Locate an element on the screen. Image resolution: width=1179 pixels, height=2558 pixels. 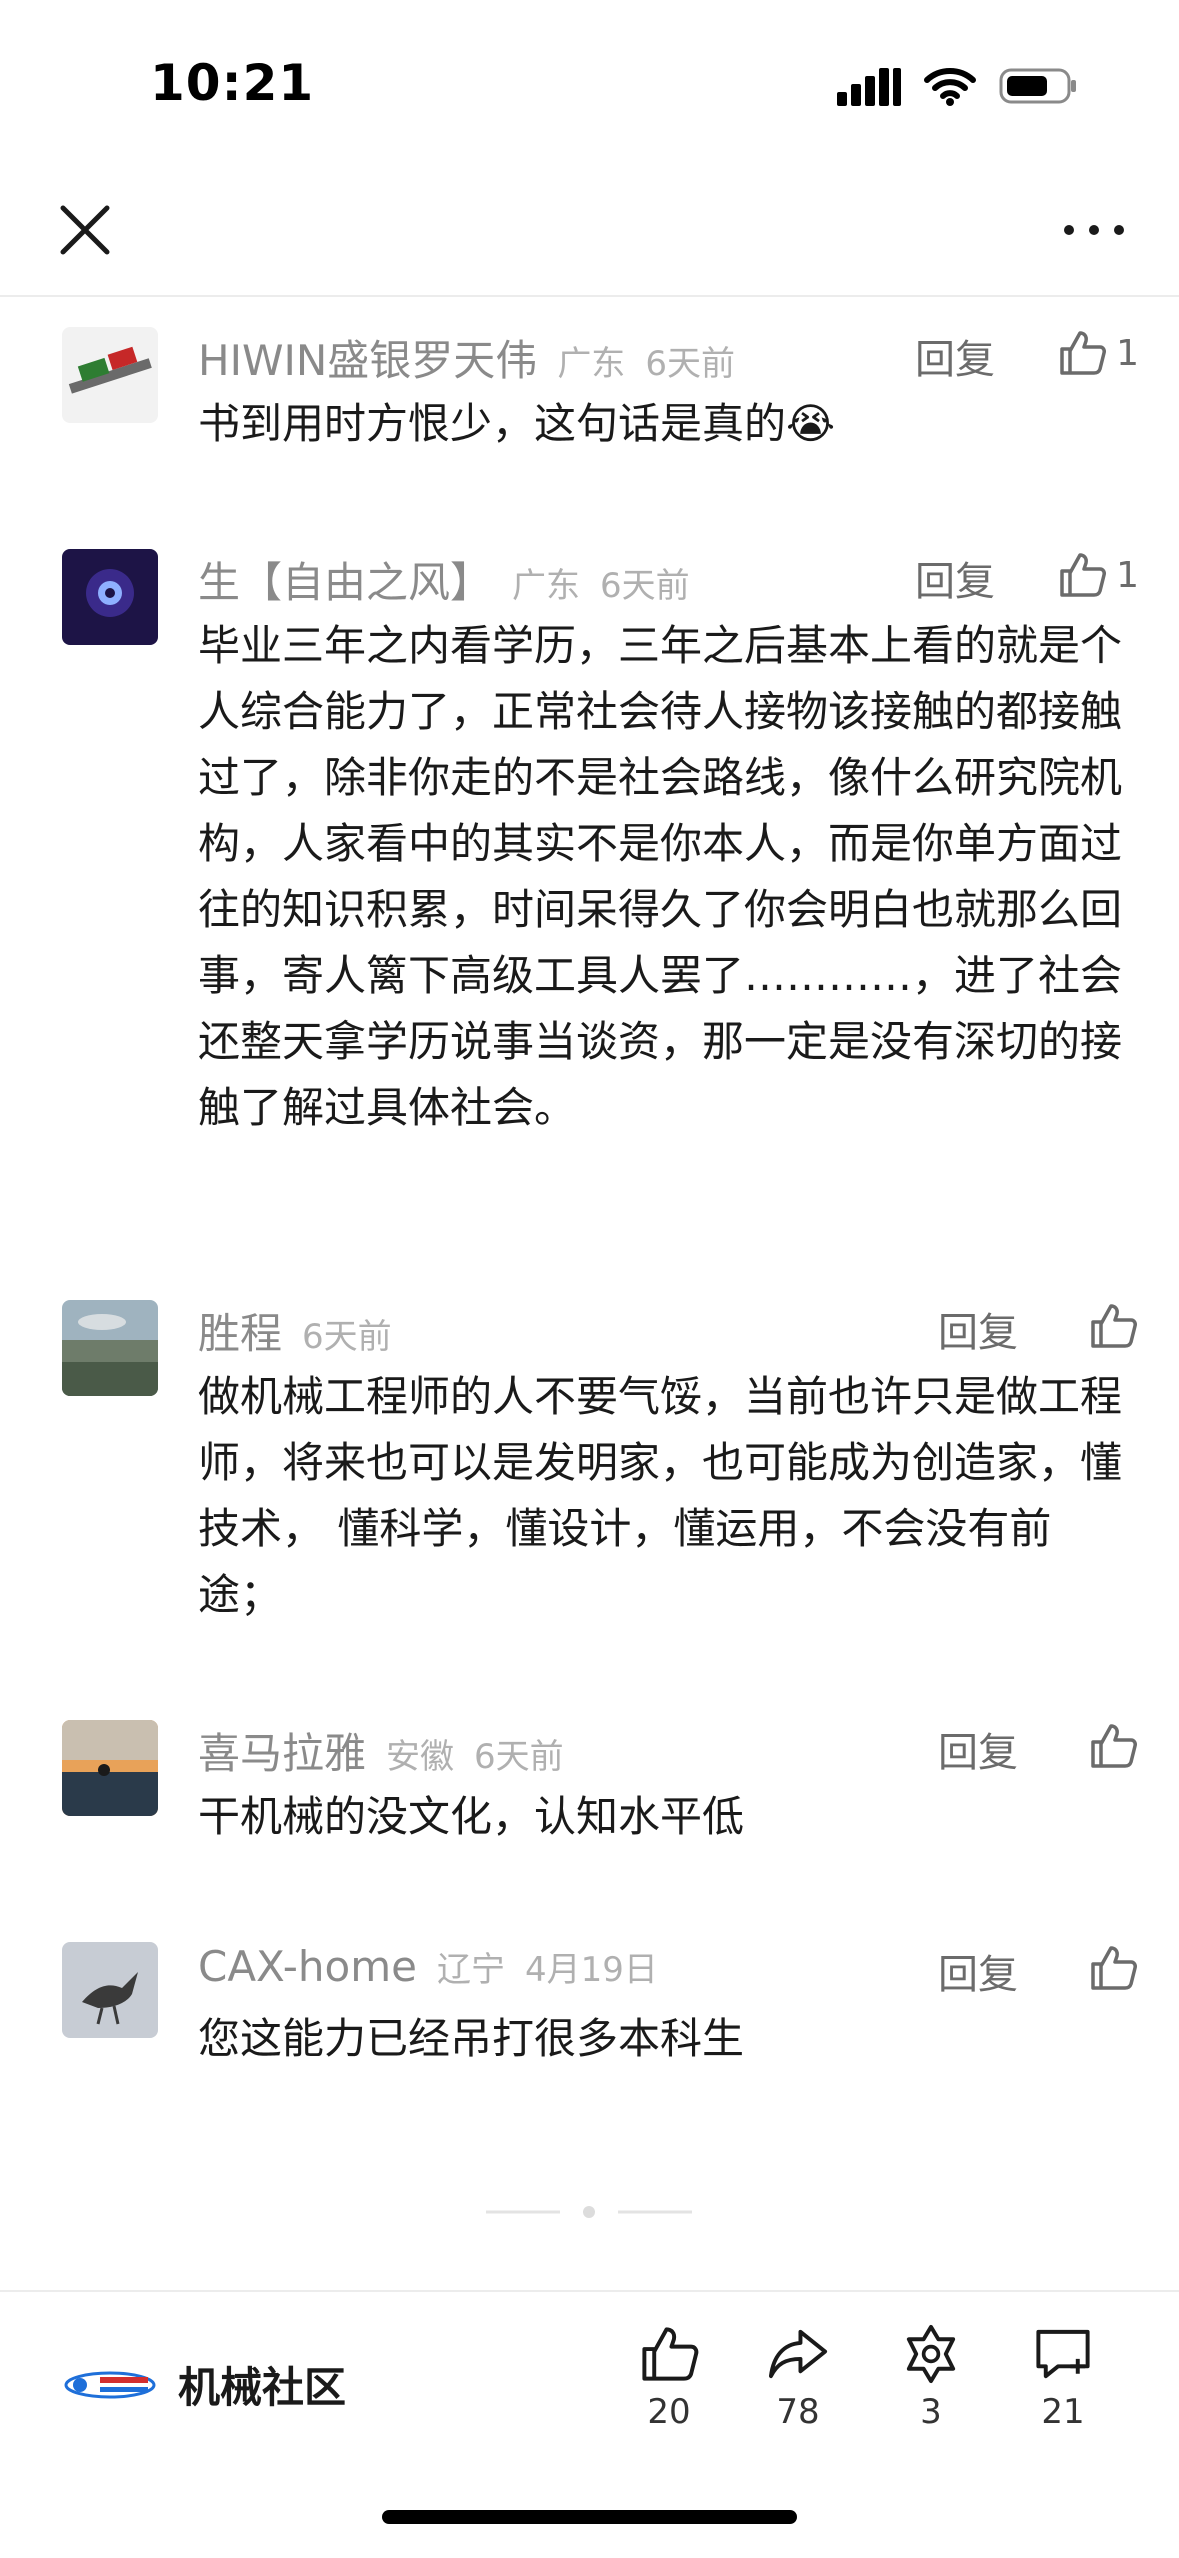
comment-location: 辽宁 is located at coordinates (470, 1970).